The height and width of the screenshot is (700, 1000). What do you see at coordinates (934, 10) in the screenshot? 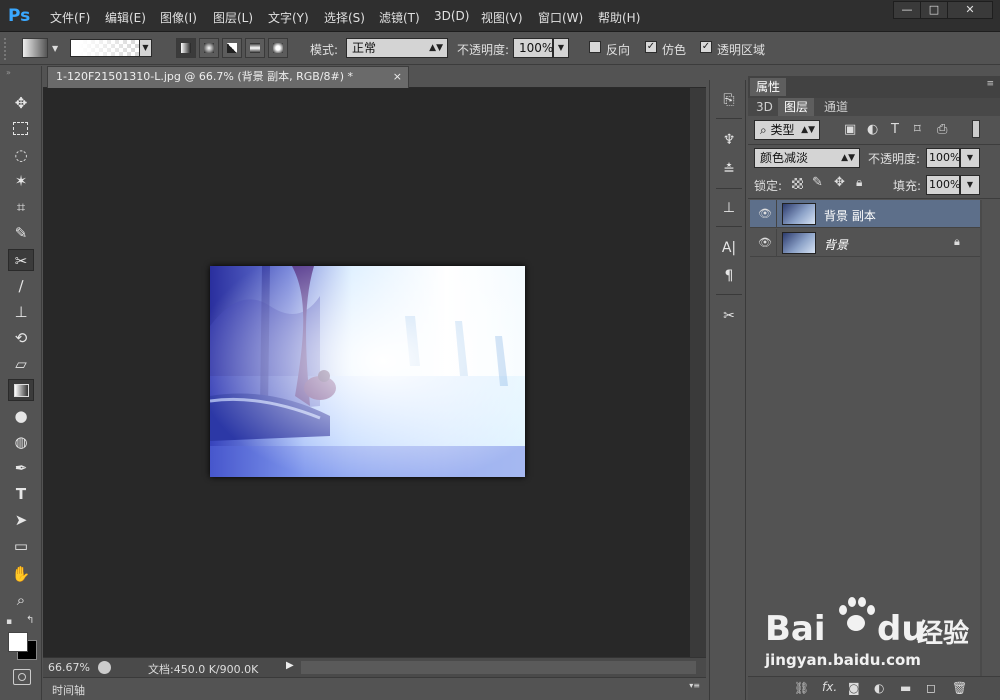
I see `maximize-button: □` at bounding box center [934, 10].